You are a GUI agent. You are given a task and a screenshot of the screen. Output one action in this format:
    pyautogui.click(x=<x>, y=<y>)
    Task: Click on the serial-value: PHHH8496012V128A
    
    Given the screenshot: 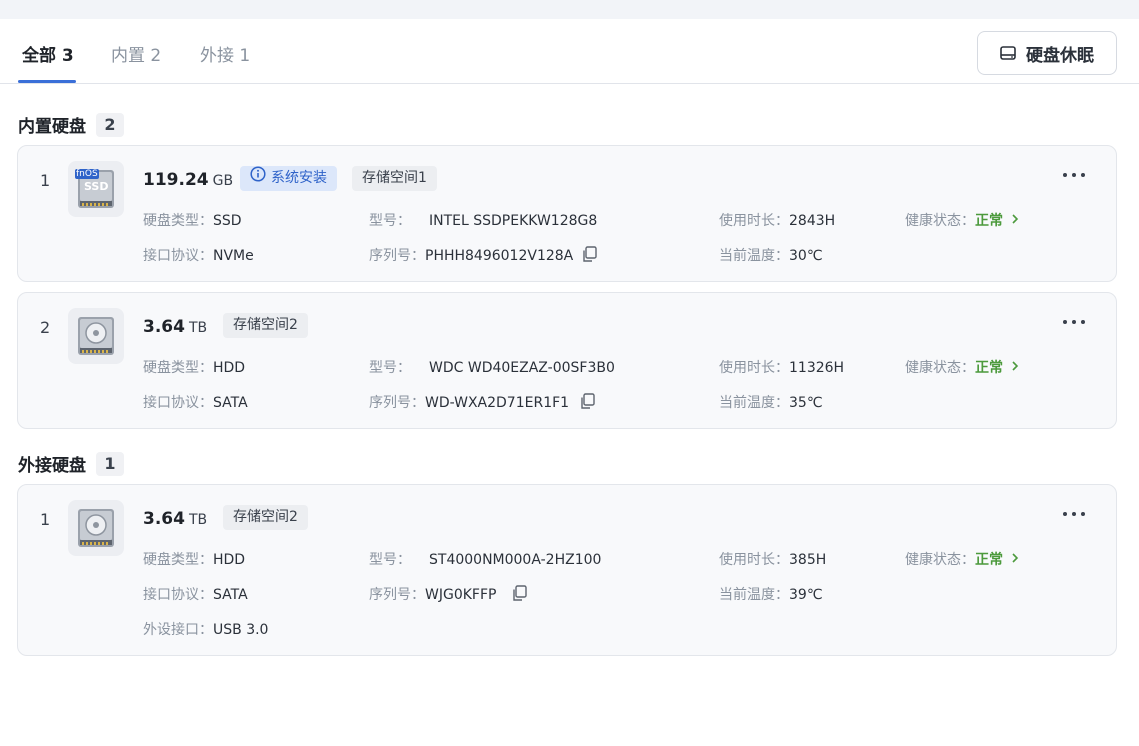 What is the action you would take?
    pyautogui.click(x=499, y=256)
    